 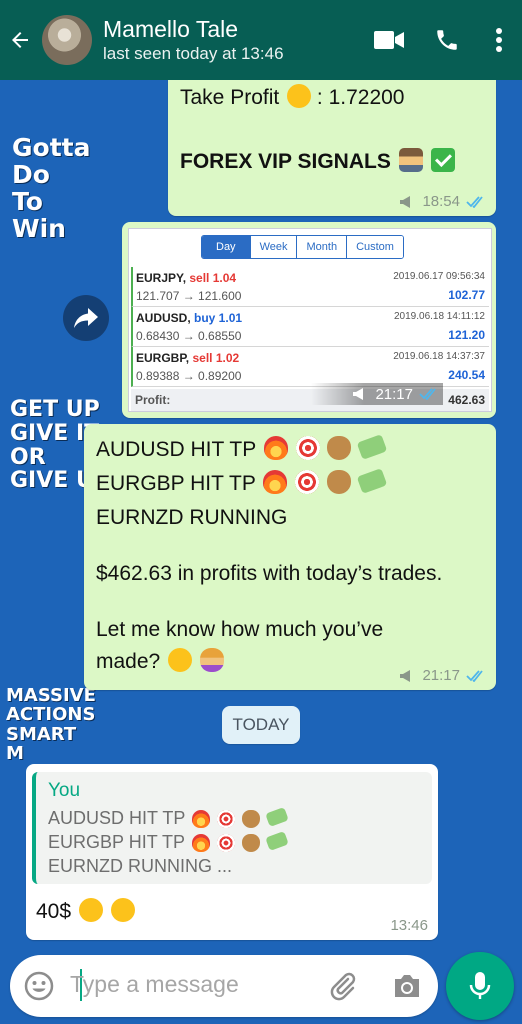 I want to click on message-time: 13:46, so click(x=409, y=925).